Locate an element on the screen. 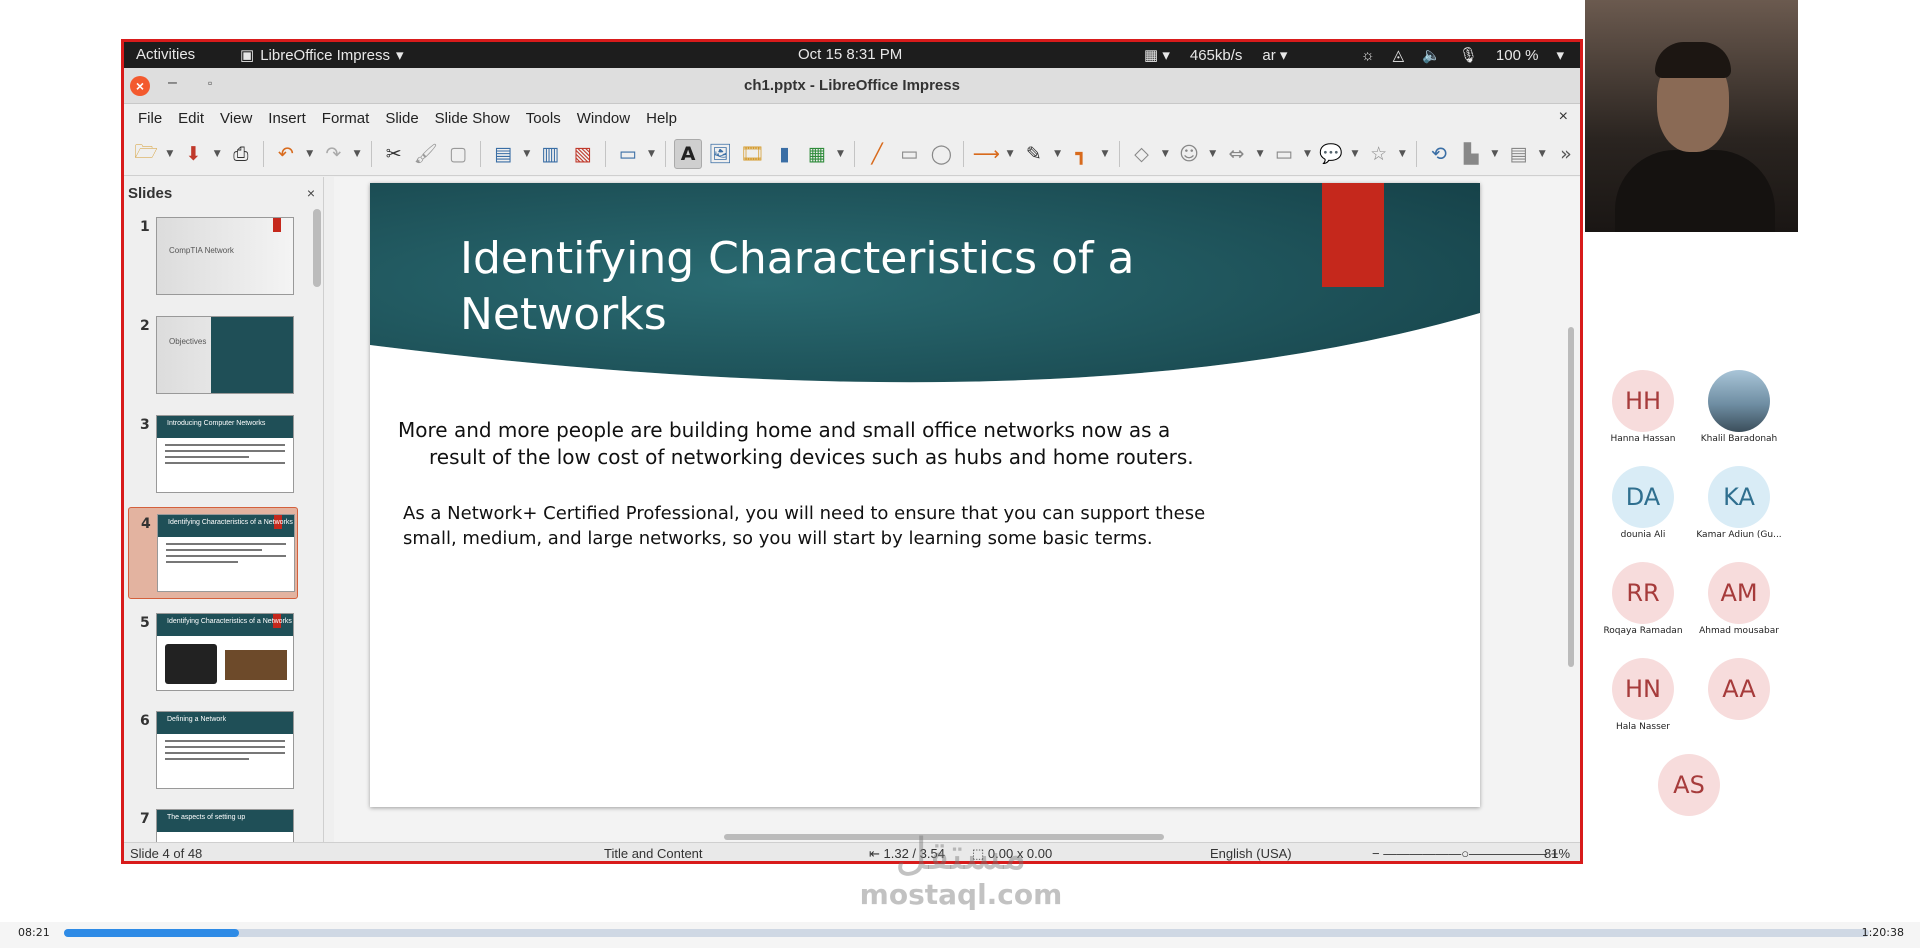 This screenshot has width=1920, height=948. layout-name: Title and Content is located at coordinates (653, 853).